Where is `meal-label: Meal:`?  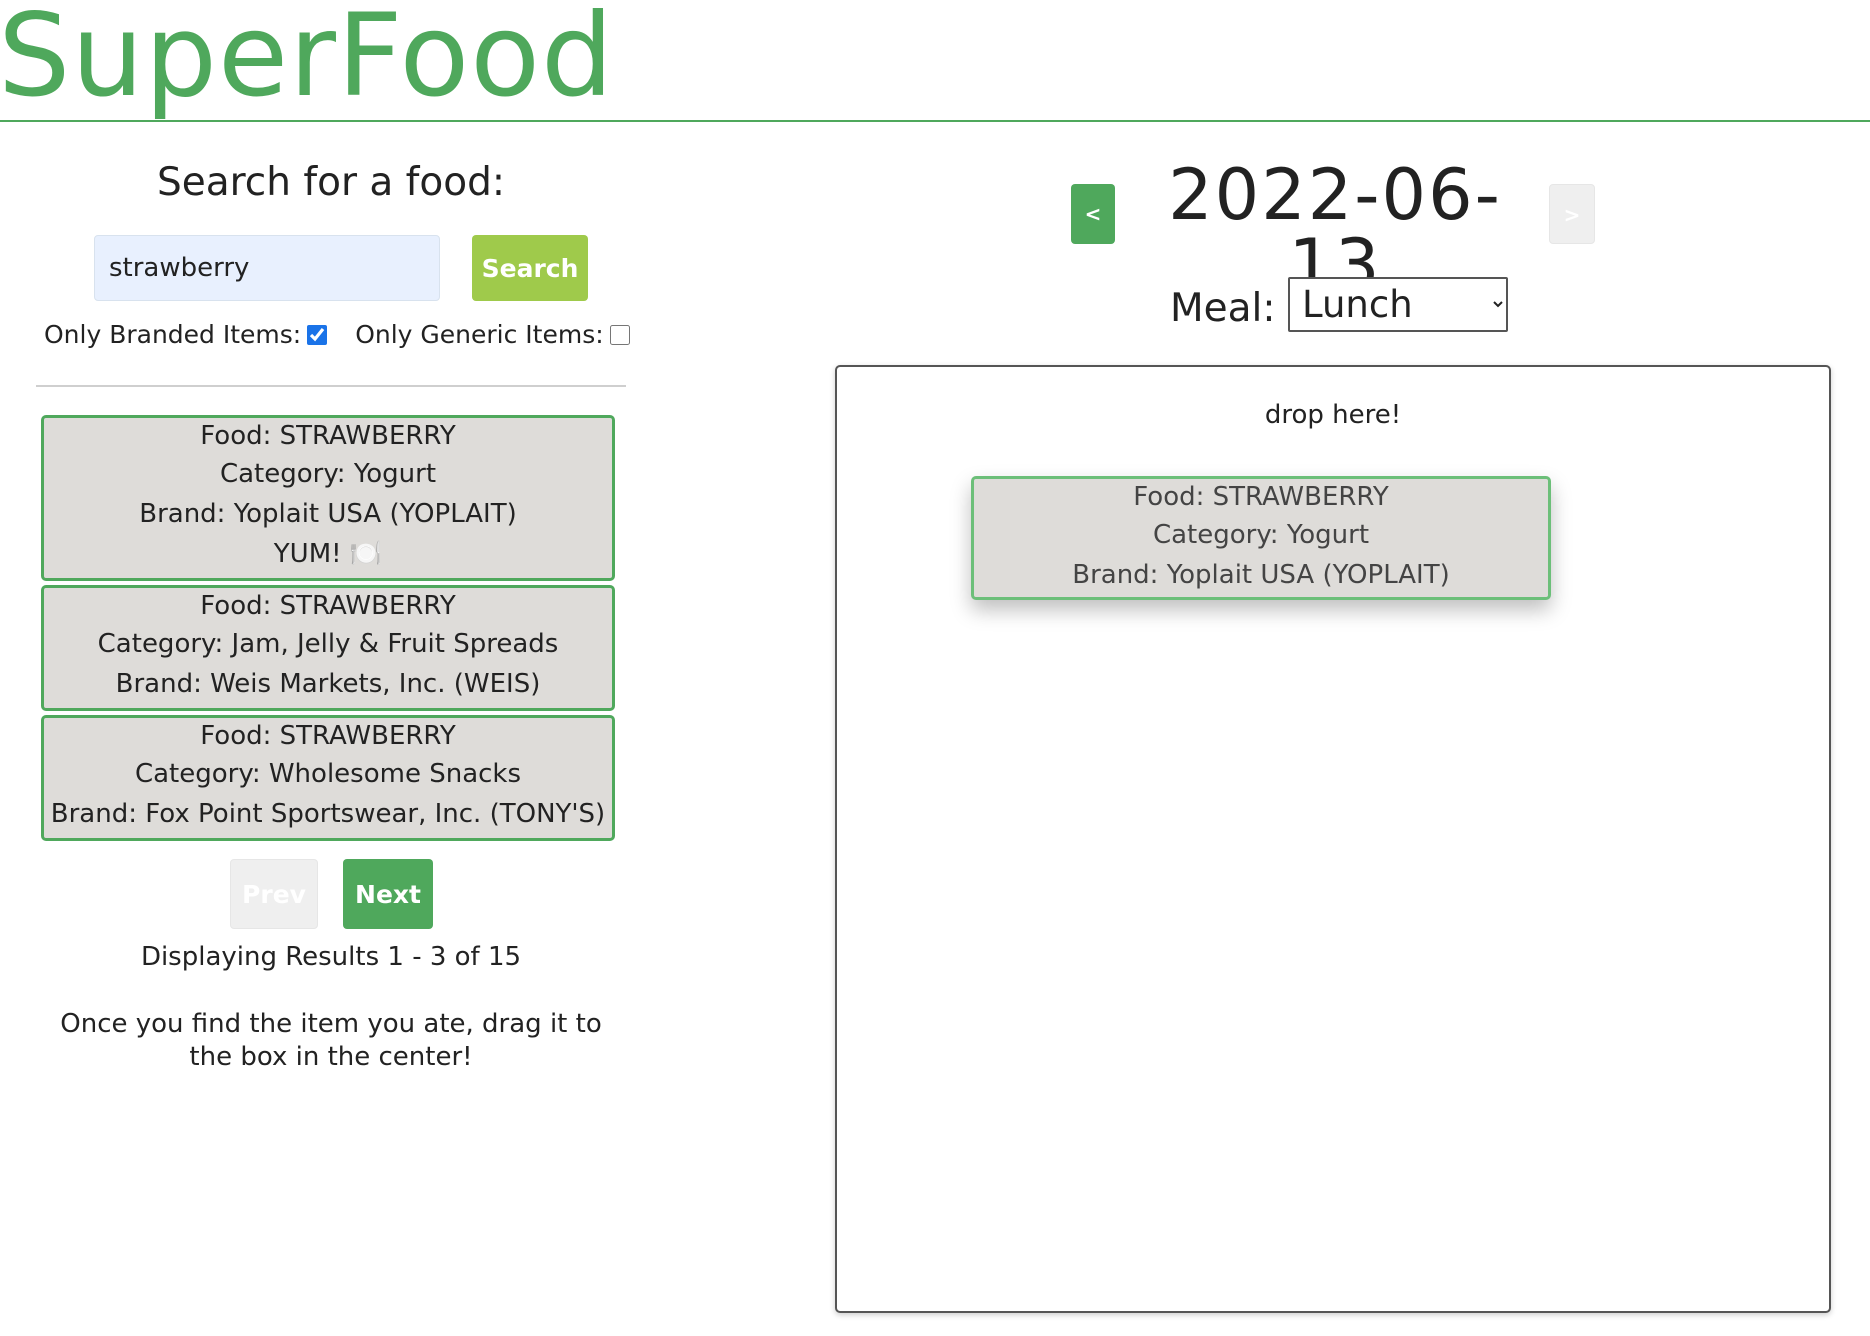 meal-label: Meal: is located at coordinates (1223, 308).